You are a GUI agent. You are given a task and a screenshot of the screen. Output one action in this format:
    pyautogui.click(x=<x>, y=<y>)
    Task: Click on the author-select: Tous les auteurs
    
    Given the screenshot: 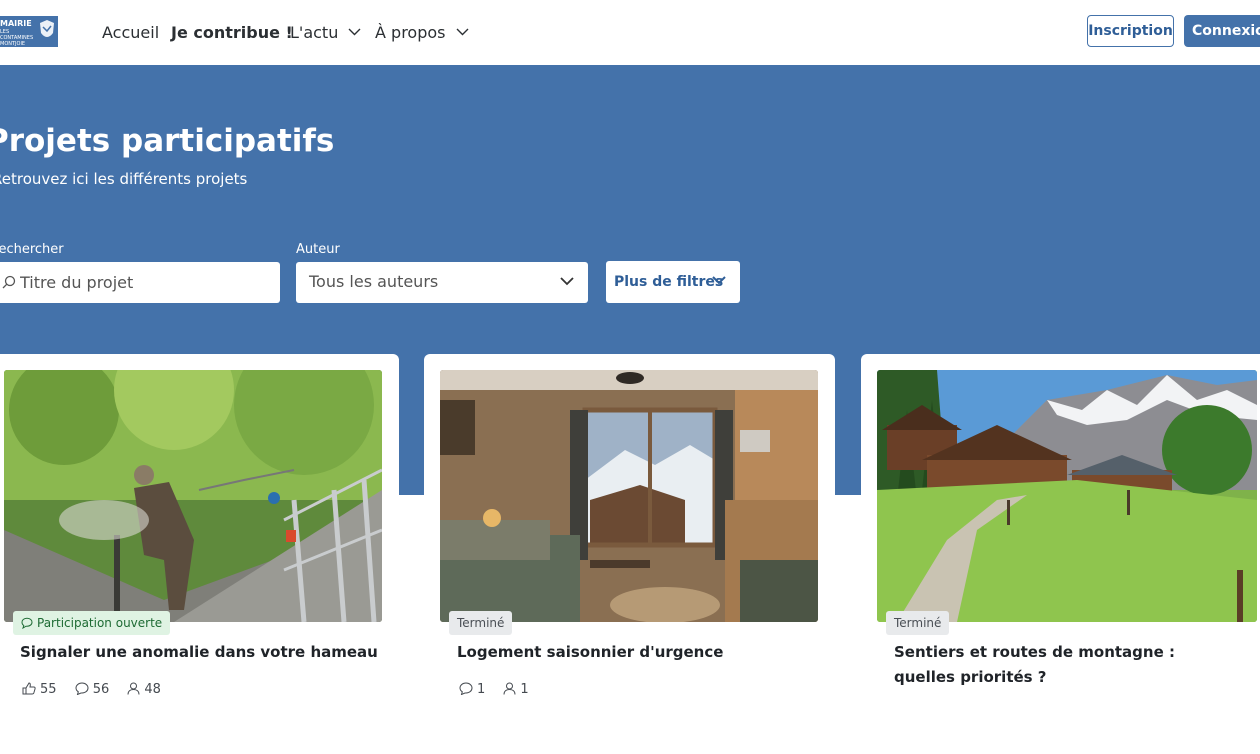 What is the action you would take?
    pyautogui.click(x=442, y=282)
    